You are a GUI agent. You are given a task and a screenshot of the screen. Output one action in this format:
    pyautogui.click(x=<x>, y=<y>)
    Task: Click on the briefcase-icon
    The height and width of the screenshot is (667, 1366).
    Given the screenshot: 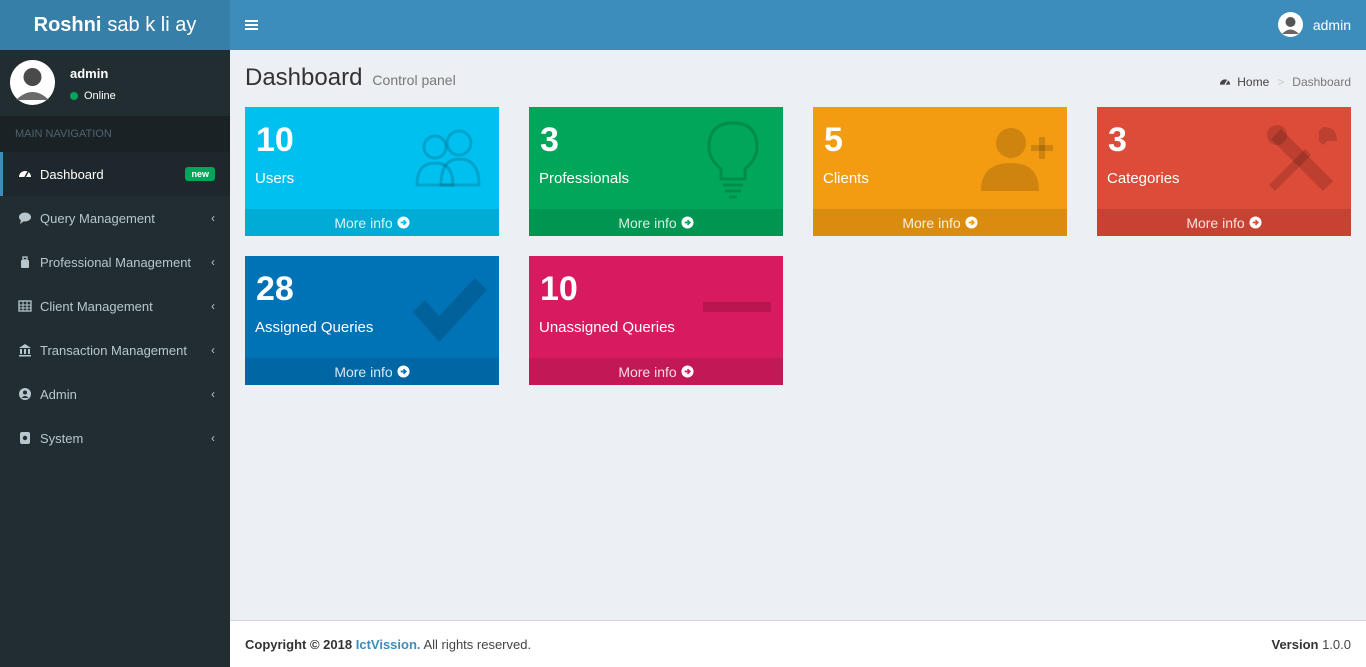 What is the action you would take?
    pyautogui.click(x=25, y=262)
    